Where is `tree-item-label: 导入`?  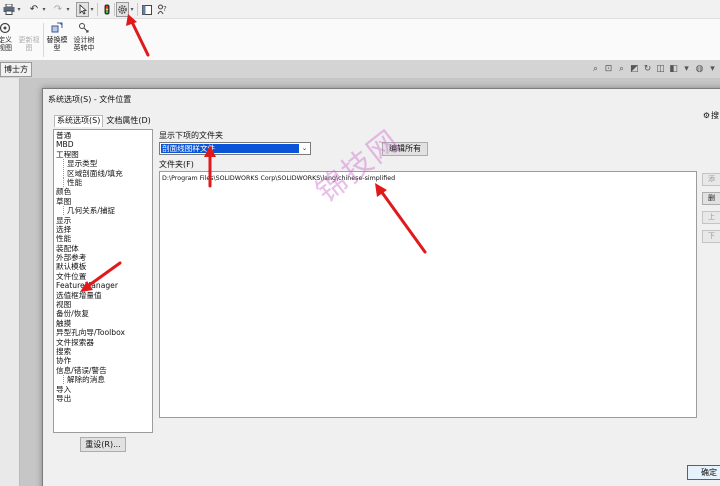 tree-item-label: 导入 is located at coordinates (64, 389).